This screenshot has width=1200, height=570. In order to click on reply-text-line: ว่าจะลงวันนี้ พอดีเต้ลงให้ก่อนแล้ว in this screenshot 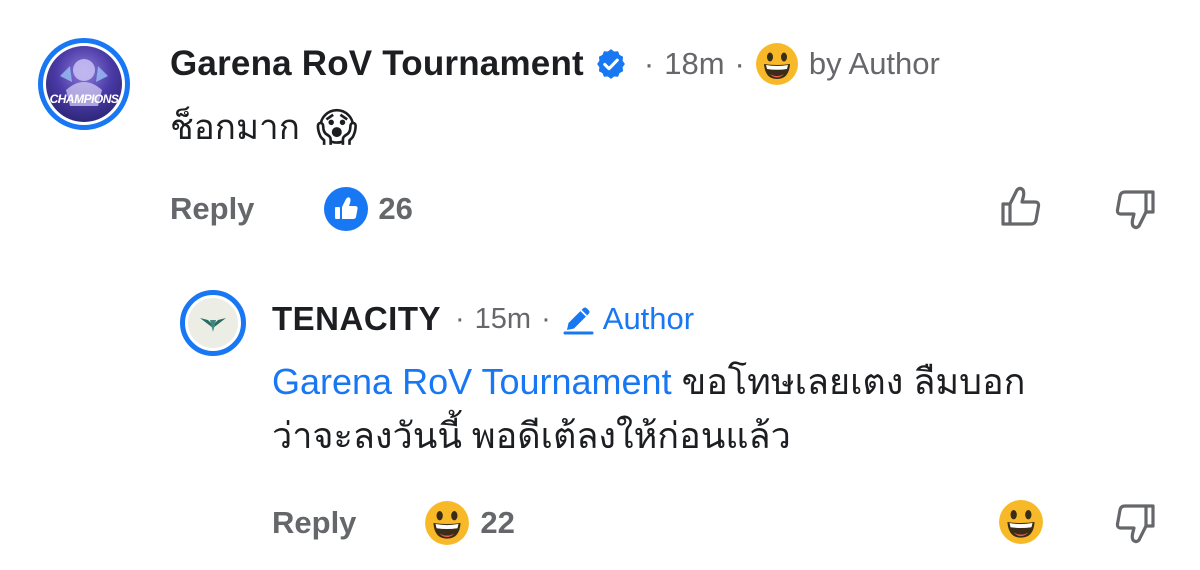, I will do `click(531, 435)`.